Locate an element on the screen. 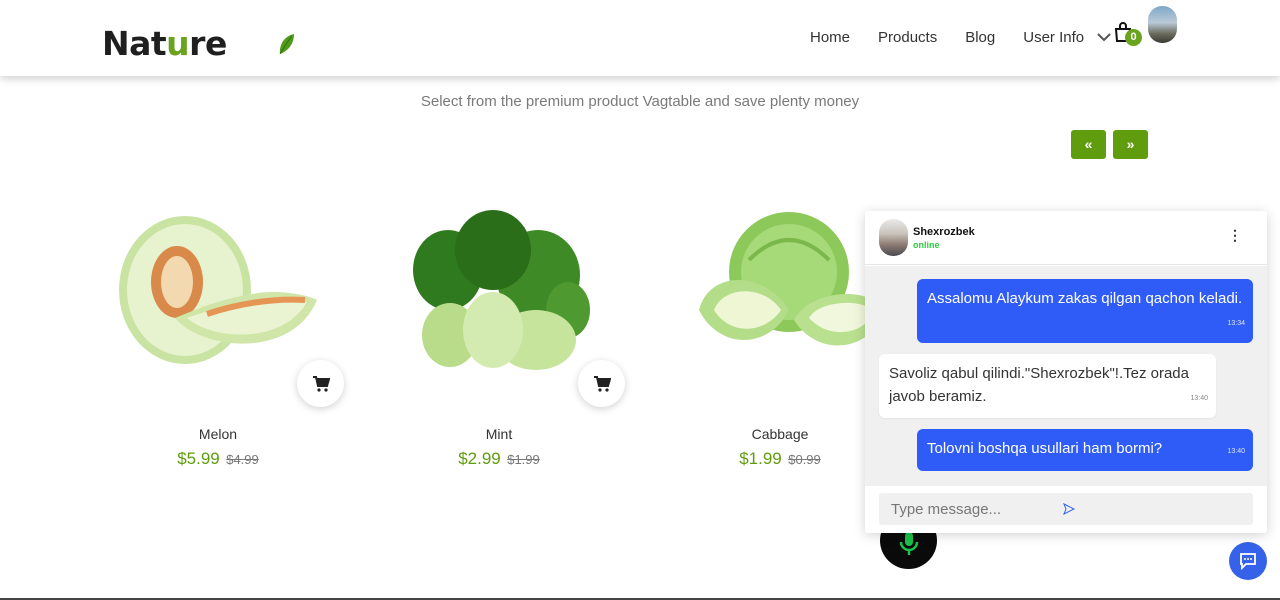  message-bubble: Tolovni boshqa usullari ham bormi? 13:40 is located at coordinates (1085, 450).